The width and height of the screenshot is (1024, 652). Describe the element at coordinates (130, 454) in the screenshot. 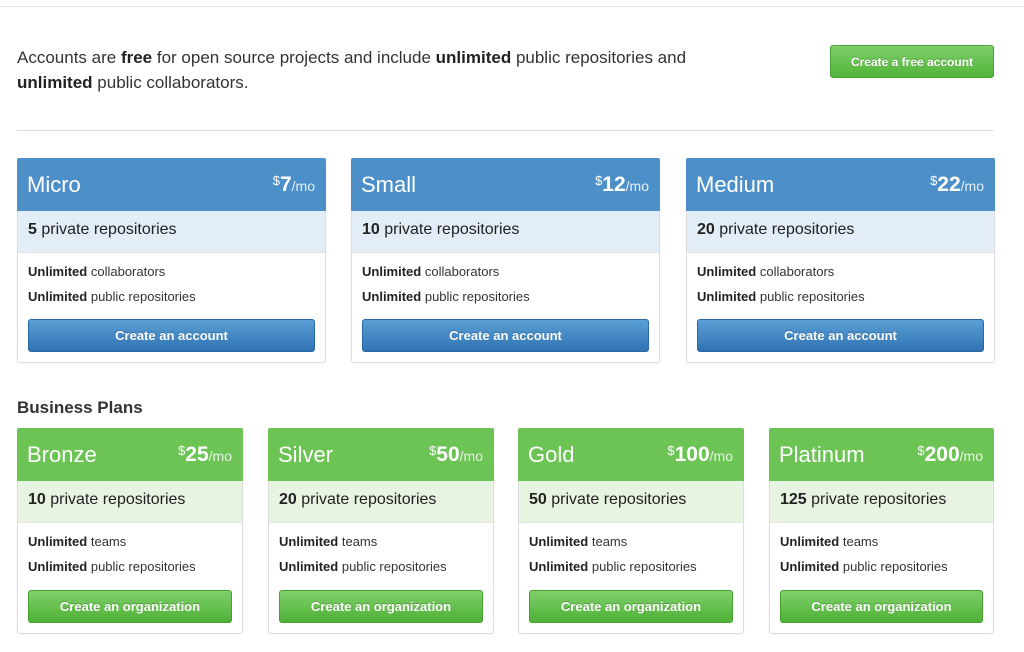

I see `plan-header: Bronze $25/mo` at that location.